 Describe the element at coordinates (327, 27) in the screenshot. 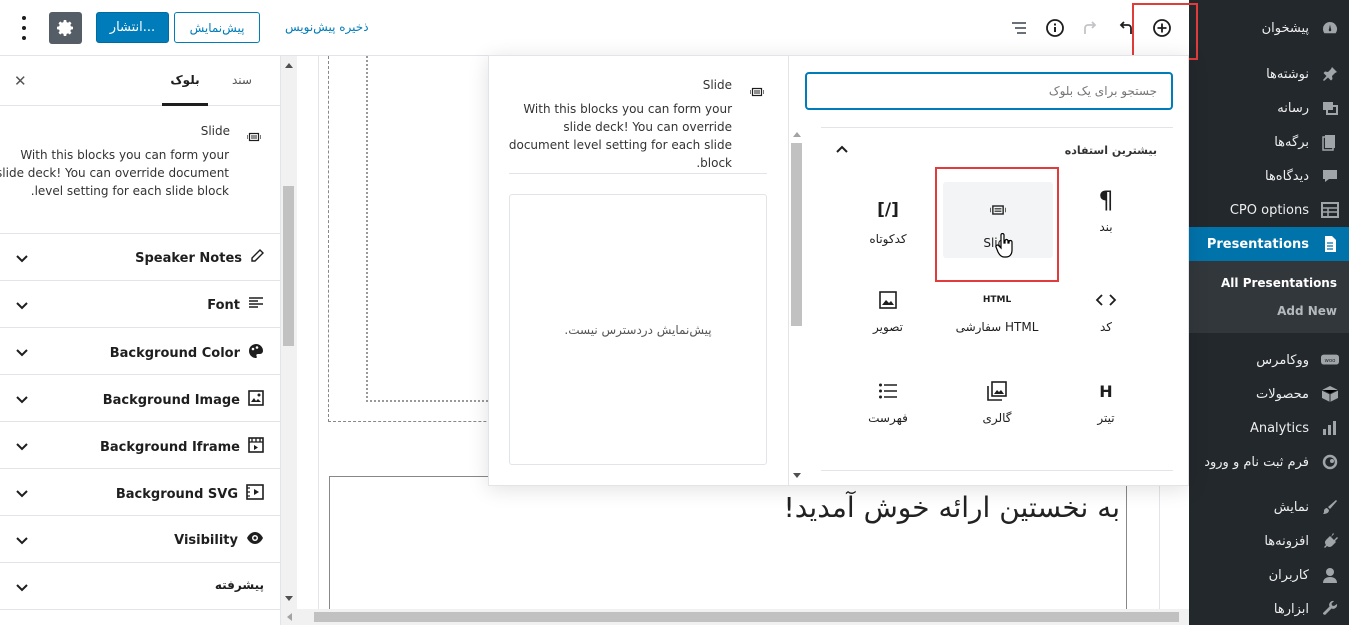

I see `save-draft-link: ذخیره پیش‌نویس` at that location.